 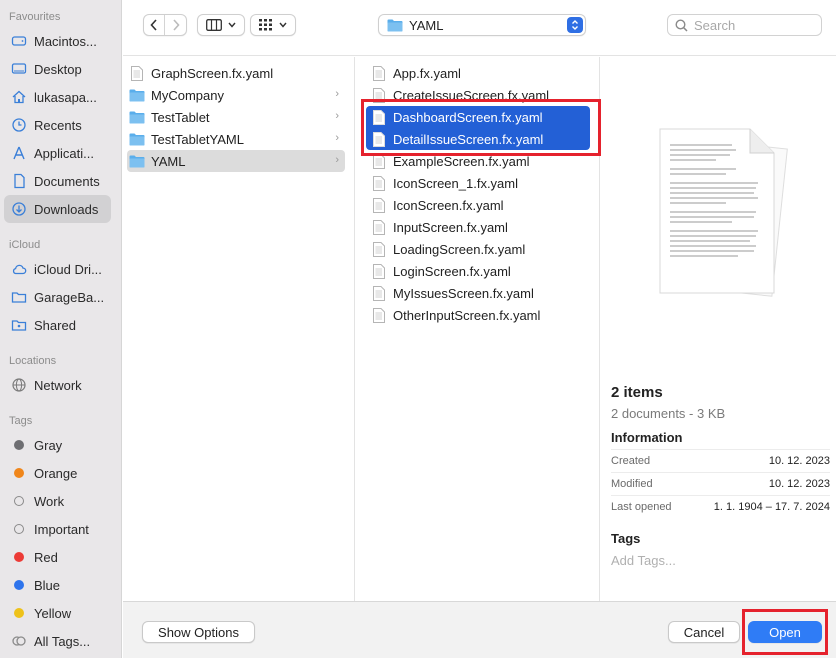 I want to click on sidebar-item-documents: Documents, so click(x=57, y=181).